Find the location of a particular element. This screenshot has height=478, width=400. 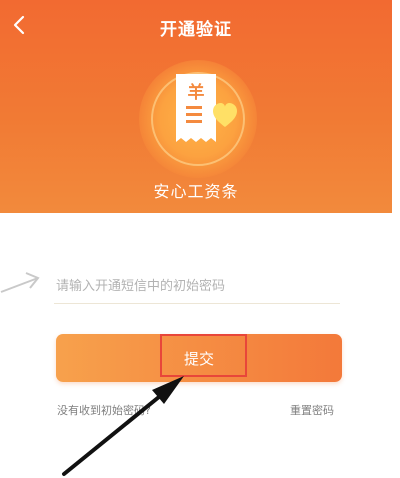

gray-hint-arrow is located at coordinates (20, 282).